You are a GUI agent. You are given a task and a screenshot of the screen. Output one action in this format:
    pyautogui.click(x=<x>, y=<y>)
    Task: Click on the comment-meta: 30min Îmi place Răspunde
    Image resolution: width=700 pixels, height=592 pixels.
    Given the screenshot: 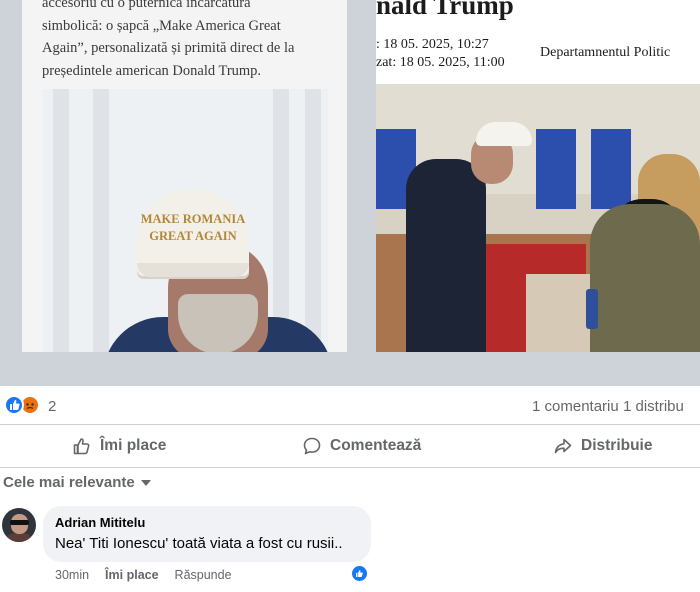 What is the action you would take?
    pyautogui.click(x=143, y=575)
    